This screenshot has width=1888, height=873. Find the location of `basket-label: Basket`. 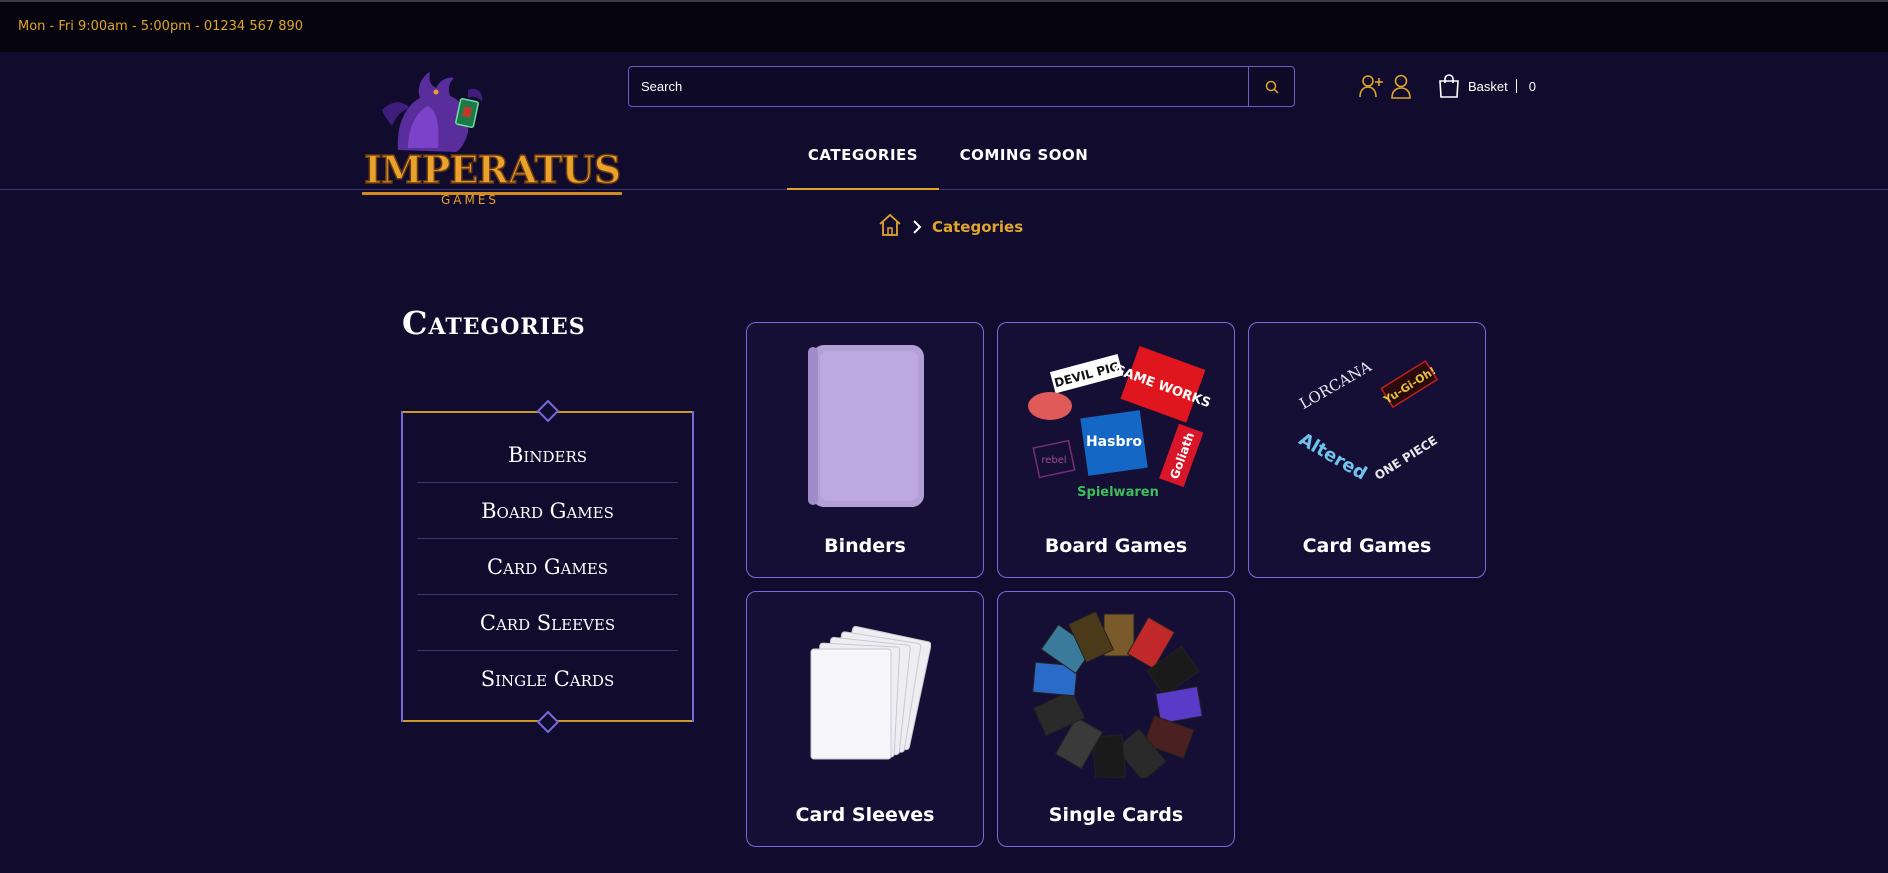

basket-label: Basket is located at coordinates (1488, 86).